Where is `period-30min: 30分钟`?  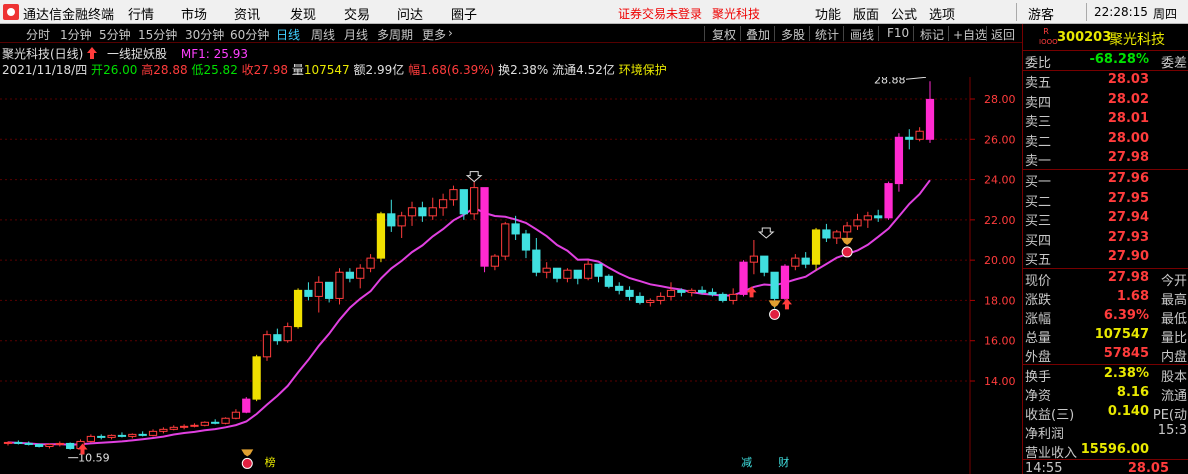 period-30min: 30分钟 is located at coordinates (204, 34).